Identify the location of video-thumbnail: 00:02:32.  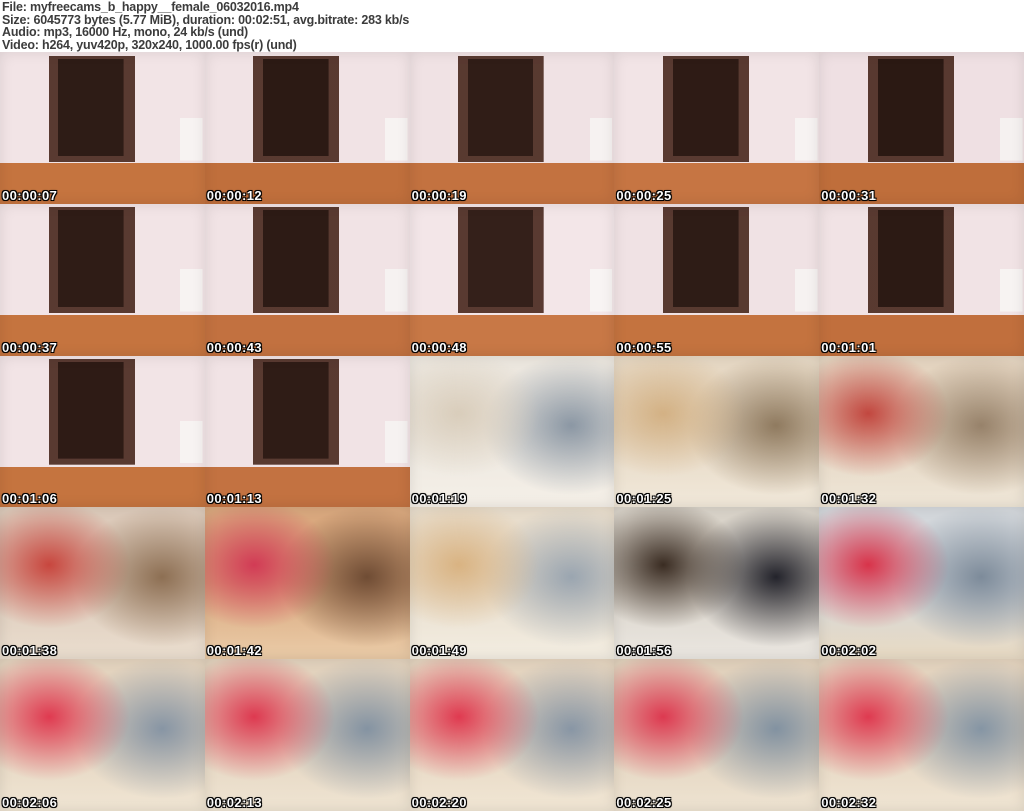
(921, 735).